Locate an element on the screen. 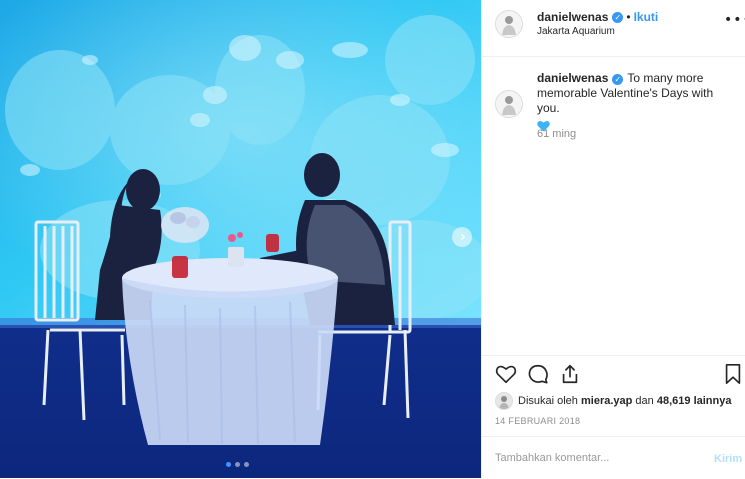  post-date: 14 FEBRUARI 2018 is located at coordinates (537, 421).